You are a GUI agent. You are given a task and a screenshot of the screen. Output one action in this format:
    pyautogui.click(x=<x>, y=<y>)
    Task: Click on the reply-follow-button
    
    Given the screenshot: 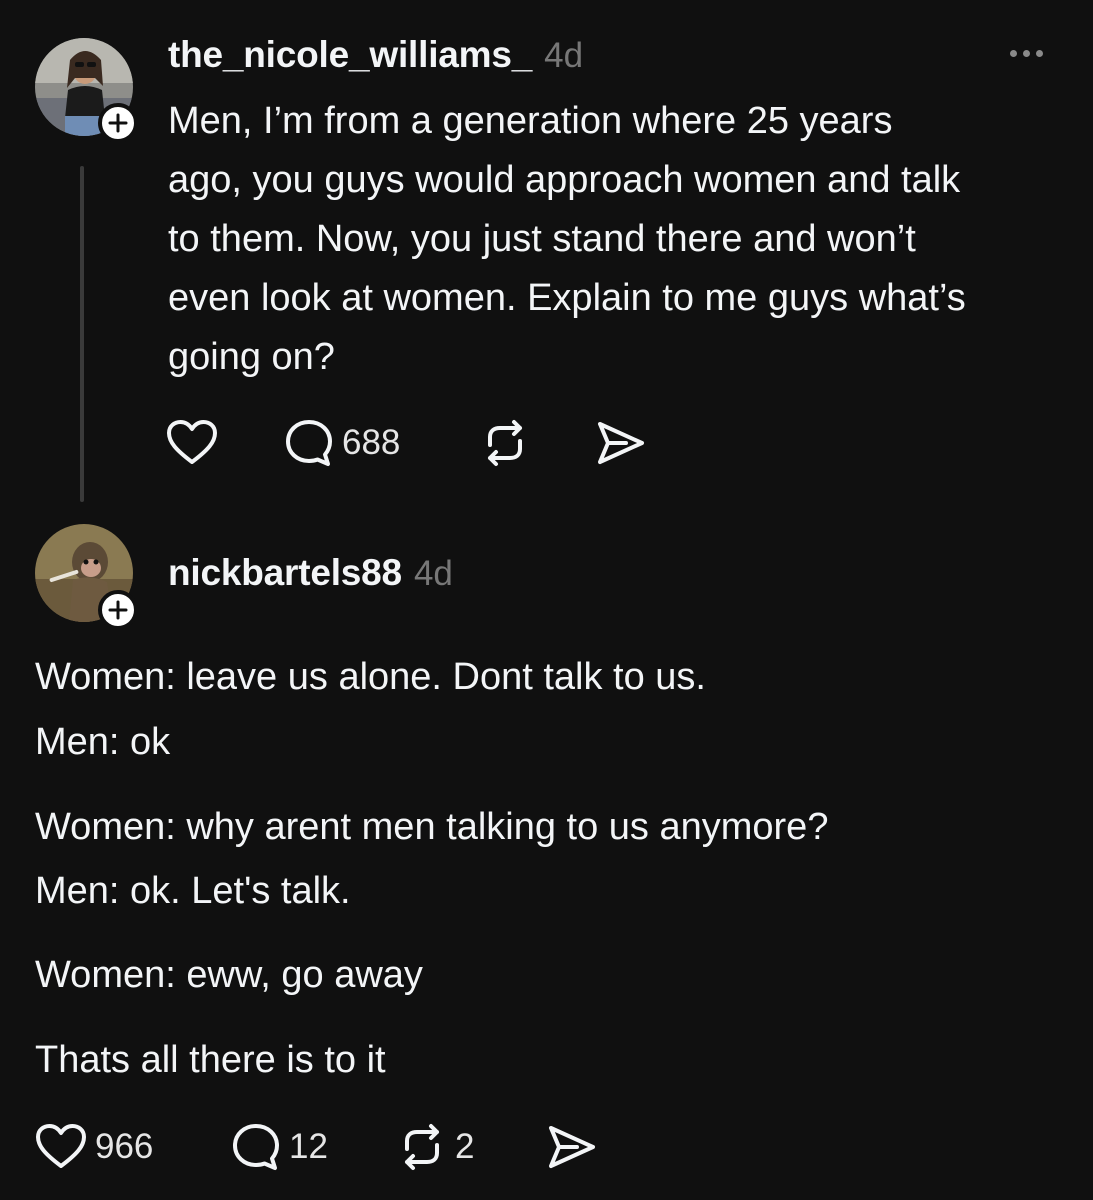 What is the action you would take?
    pyautogui.click(x=118, y=610)
    